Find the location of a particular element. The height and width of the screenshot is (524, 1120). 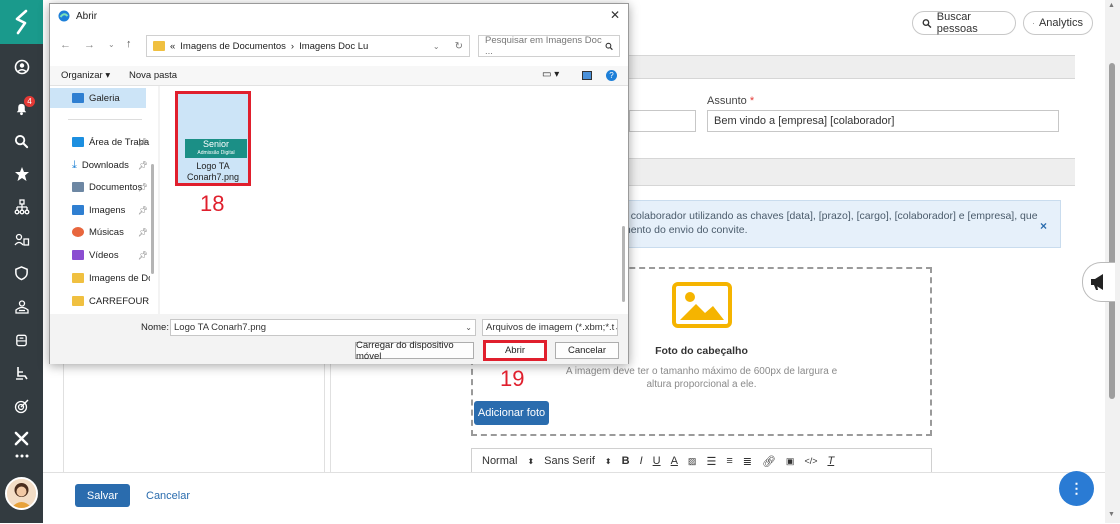

forward-arrow-icon: → is located at coordinates (89, 45).